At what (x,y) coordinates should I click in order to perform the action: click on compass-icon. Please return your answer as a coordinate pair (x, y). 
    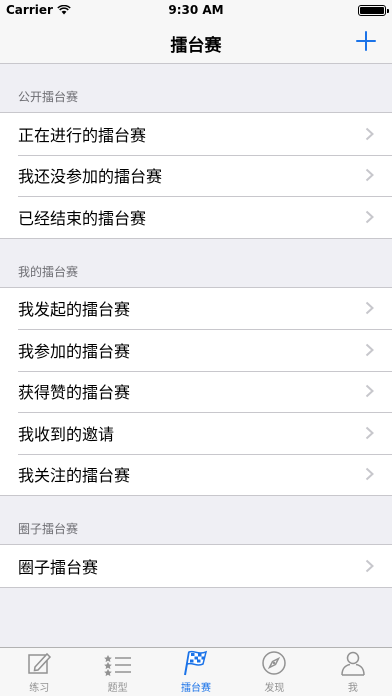
    Looking at the image, I should click on (274, 663).